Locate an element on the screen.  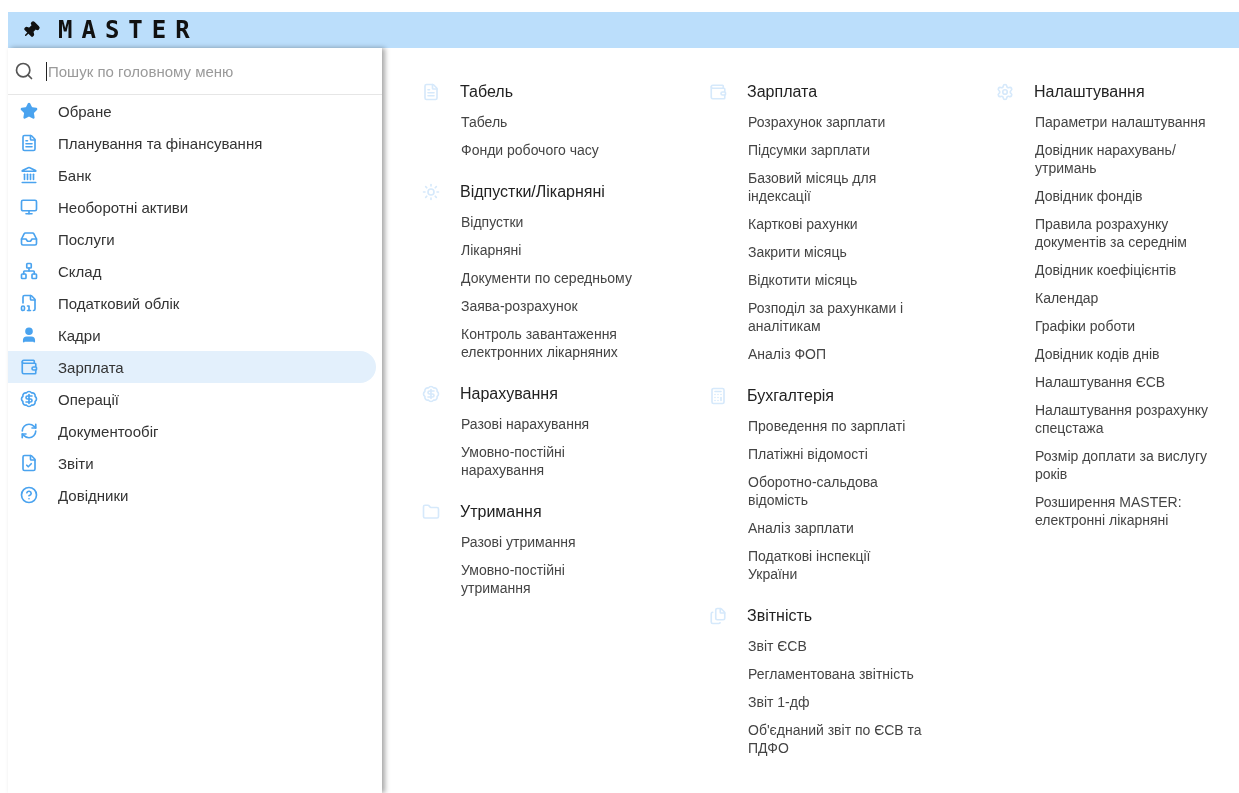
menu-link: Розширення MASTER: електронні лікарняні is located at coordinates (1137, 511).